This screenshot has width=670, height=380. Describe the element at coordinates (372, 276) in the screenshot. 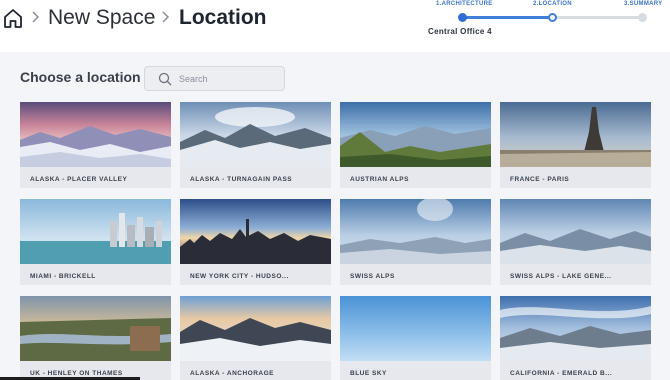

I see `location-label: SWISS ALPS` at that location.